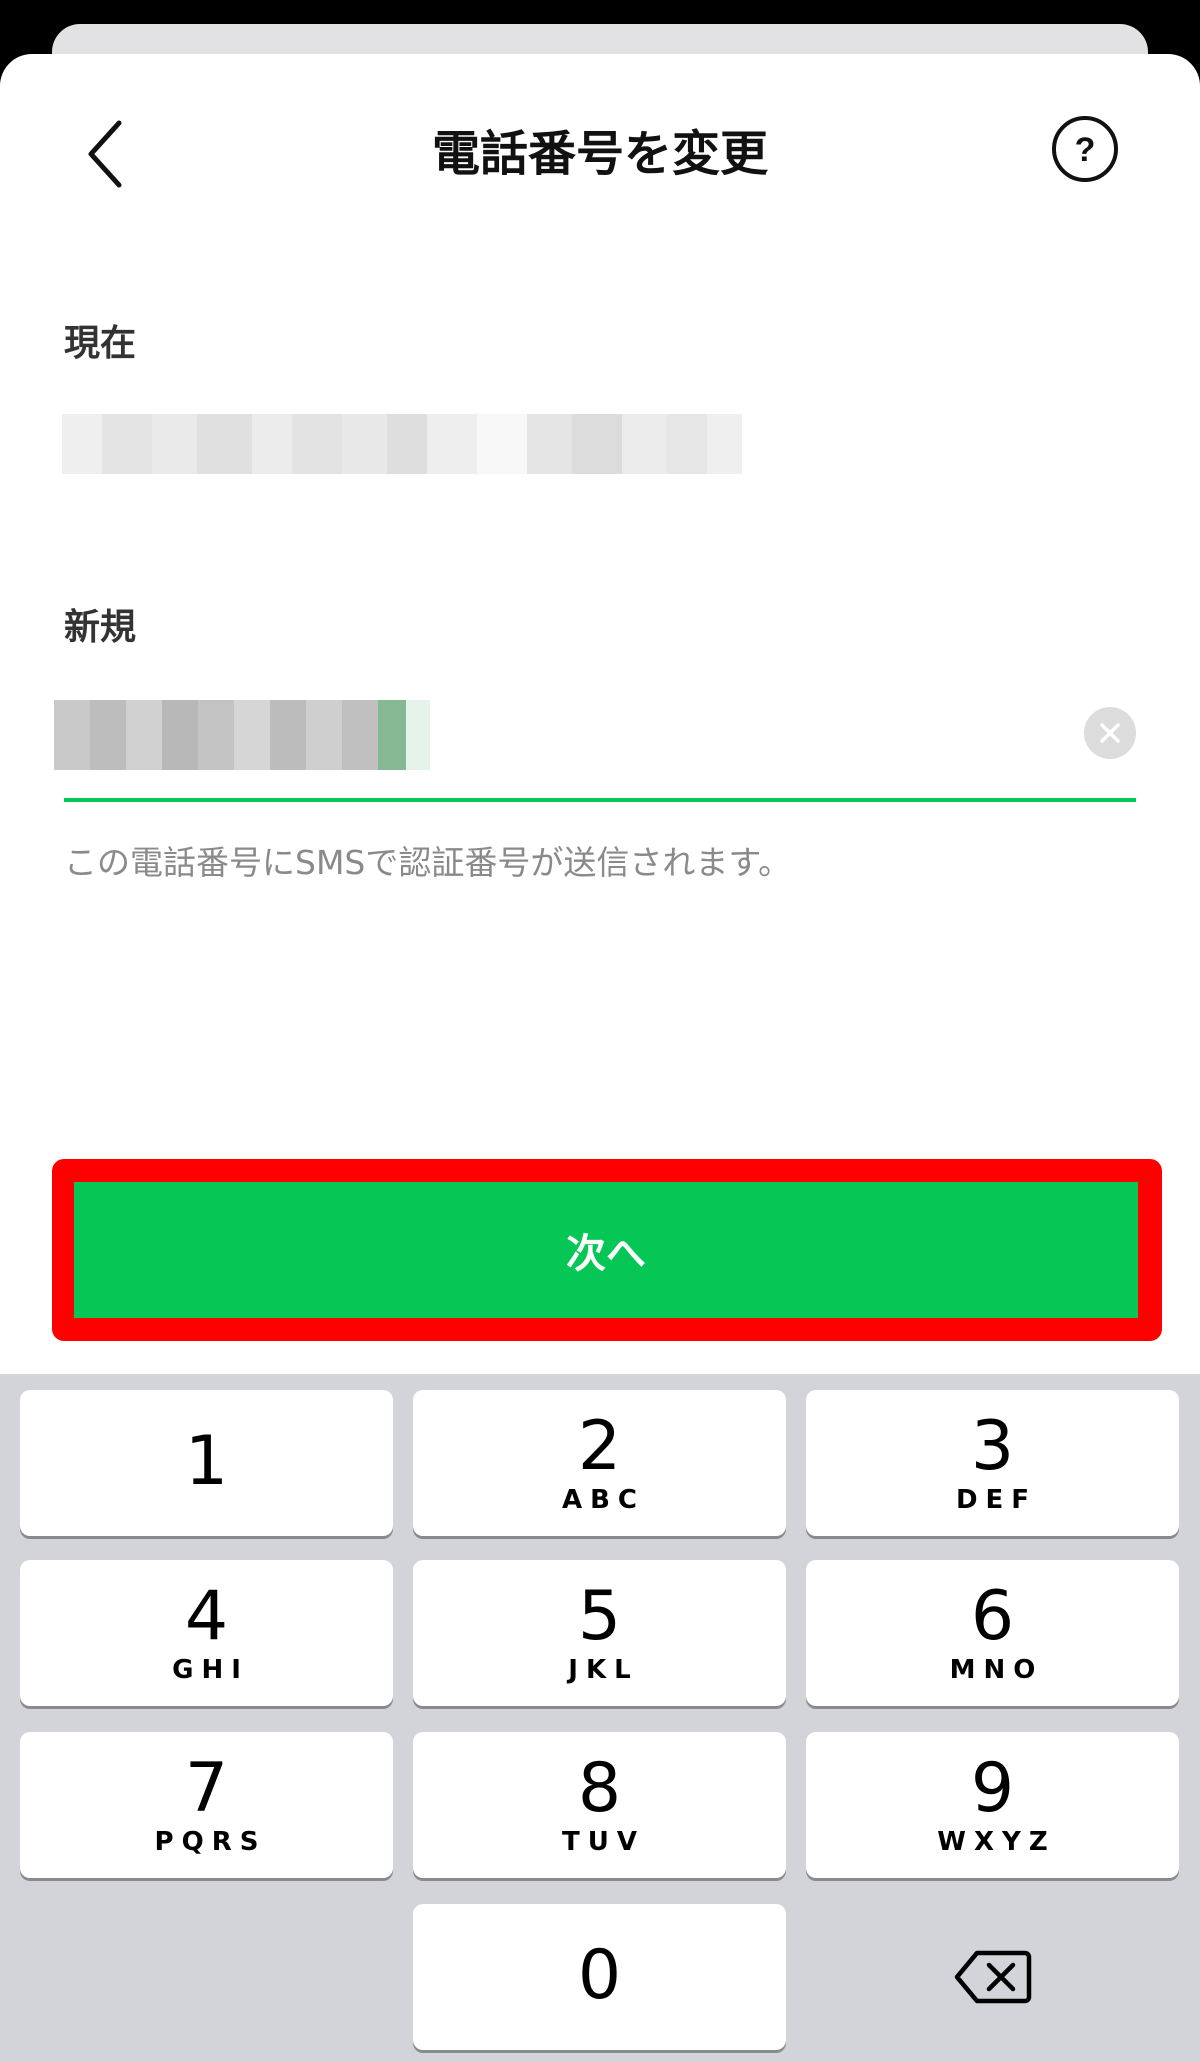 Image resolution: width=1200 pixels, height=2062 pixels. What do you see at coordinates (992, 1633) in the screenshot?
I see `key-6: 6 MNO` at bounding box center [992, 1633].